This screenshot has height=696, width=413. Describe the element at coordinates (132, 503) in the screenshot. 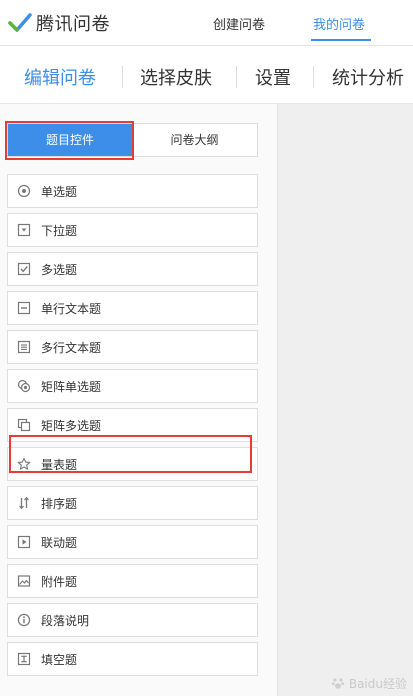

I see `question-type-sort: 排序题` at that location.